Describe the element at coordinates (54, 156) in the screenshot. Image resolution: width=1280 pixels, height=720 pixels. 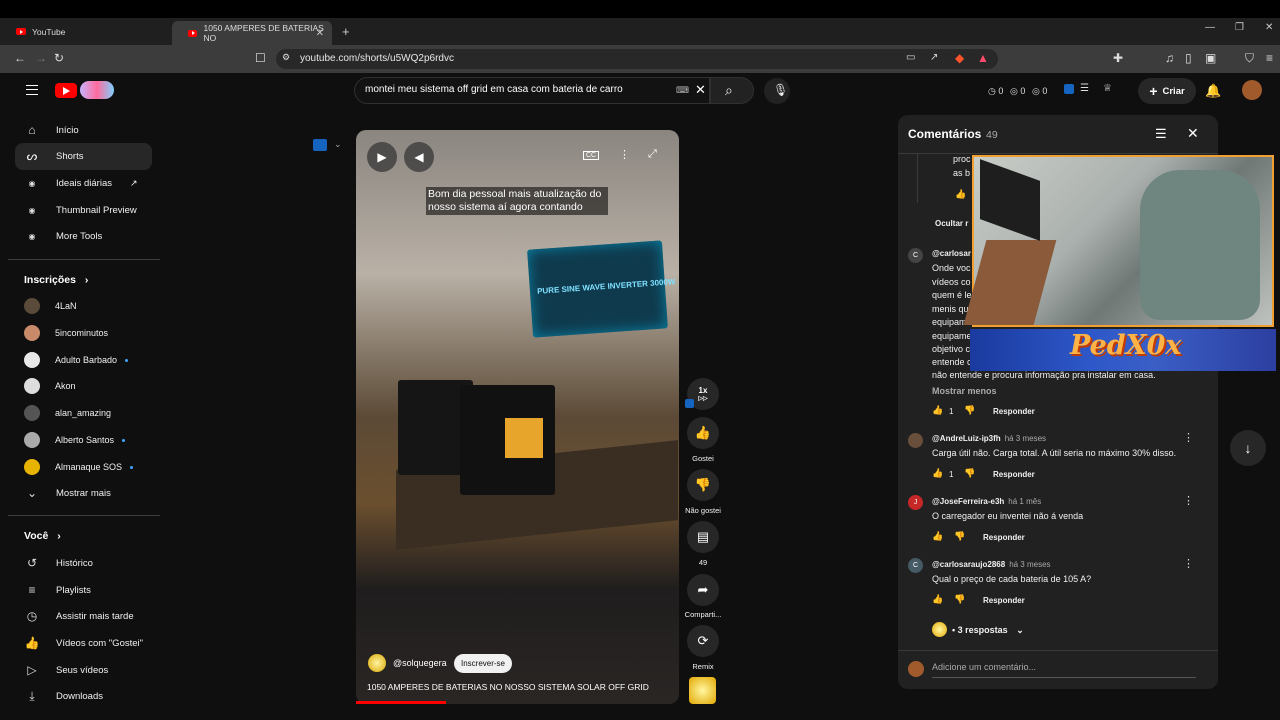
I see `sidebar-item-shorts: ᔕ Shorts` at that location.